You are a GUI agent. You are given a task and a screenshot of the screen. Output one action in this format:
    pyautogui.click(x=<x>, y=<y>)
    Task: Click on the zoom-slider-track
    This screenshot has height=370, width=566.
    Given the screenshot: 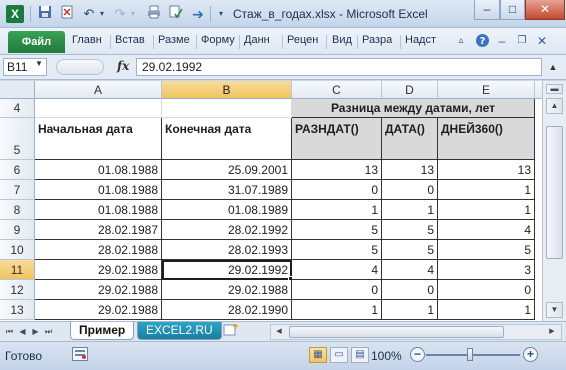 What is the action you would take?
    pyautogui.click(x=473, y=355)
    